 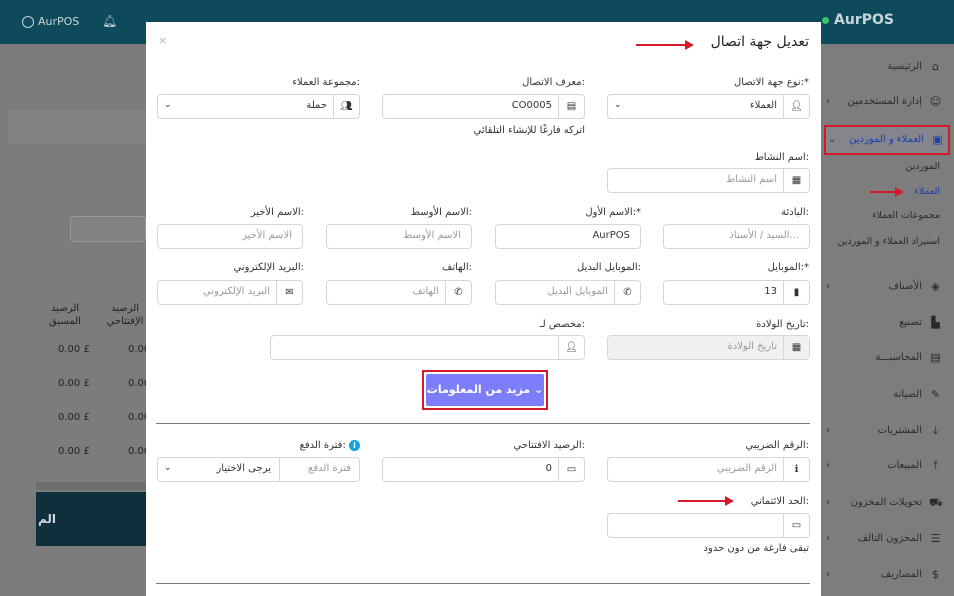 What do you see at coordinates (887, 192) in the screenshot?
I see `annotation-arrow` at bounding box center [887, 192].